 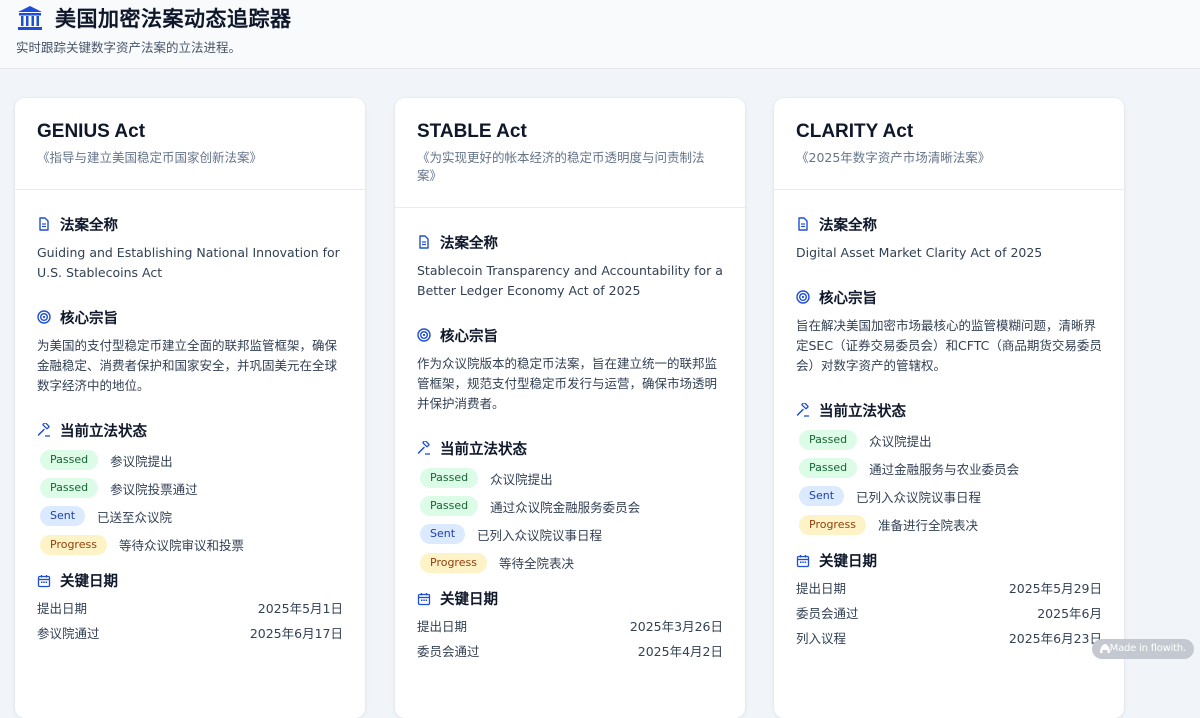 I want to click on status-row: Progress 等待全院表决, so click(x=570, y=562).